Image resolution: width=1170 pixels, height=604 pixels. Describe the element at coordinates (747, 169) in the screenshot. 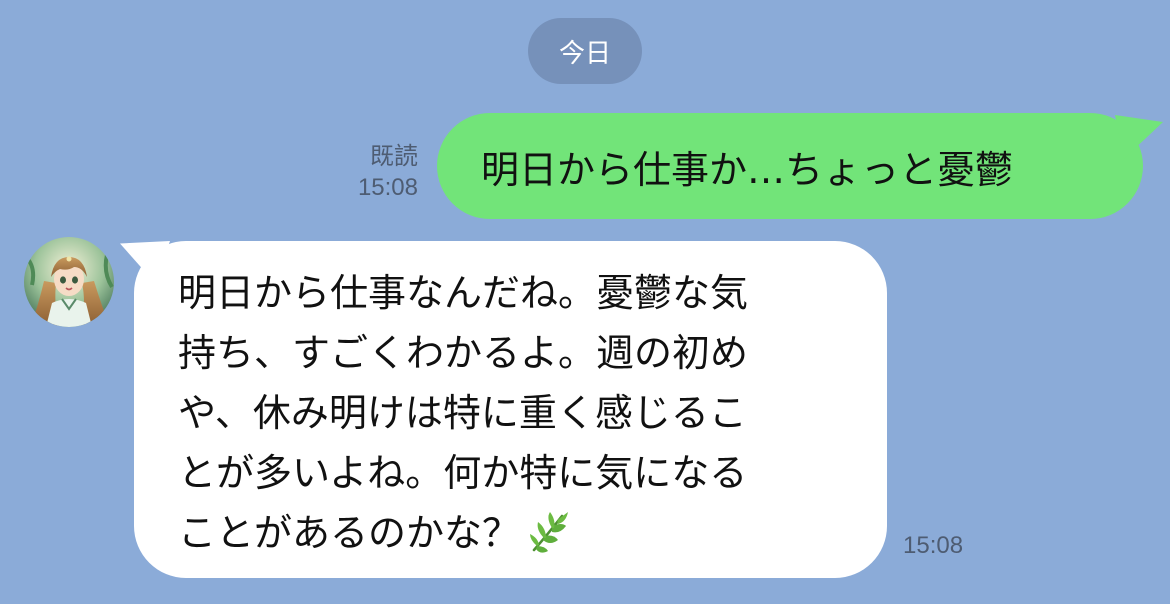

I see `sent-message-text: 明日から仕事か…ちょっと憂鬱` at that location.